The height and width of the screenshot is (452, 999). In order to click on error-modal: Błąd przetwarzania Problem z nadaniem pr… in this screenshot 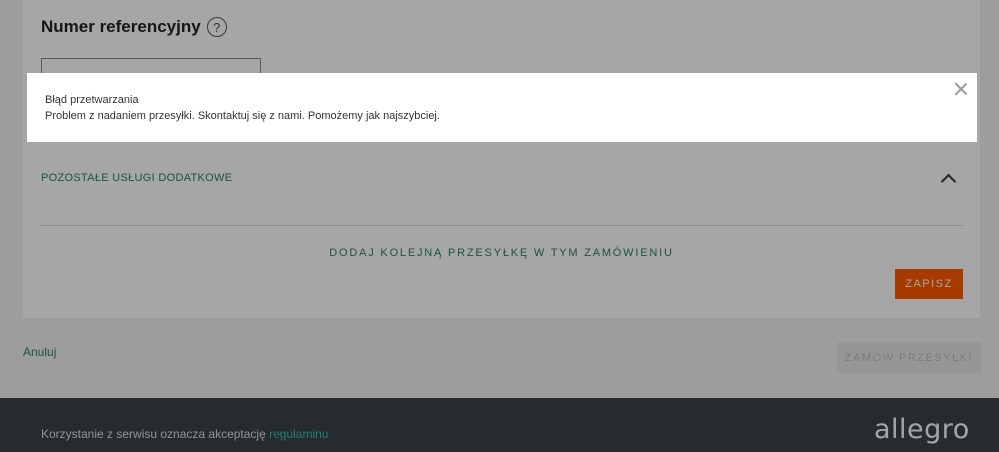, I will do `click(502, 107)`.